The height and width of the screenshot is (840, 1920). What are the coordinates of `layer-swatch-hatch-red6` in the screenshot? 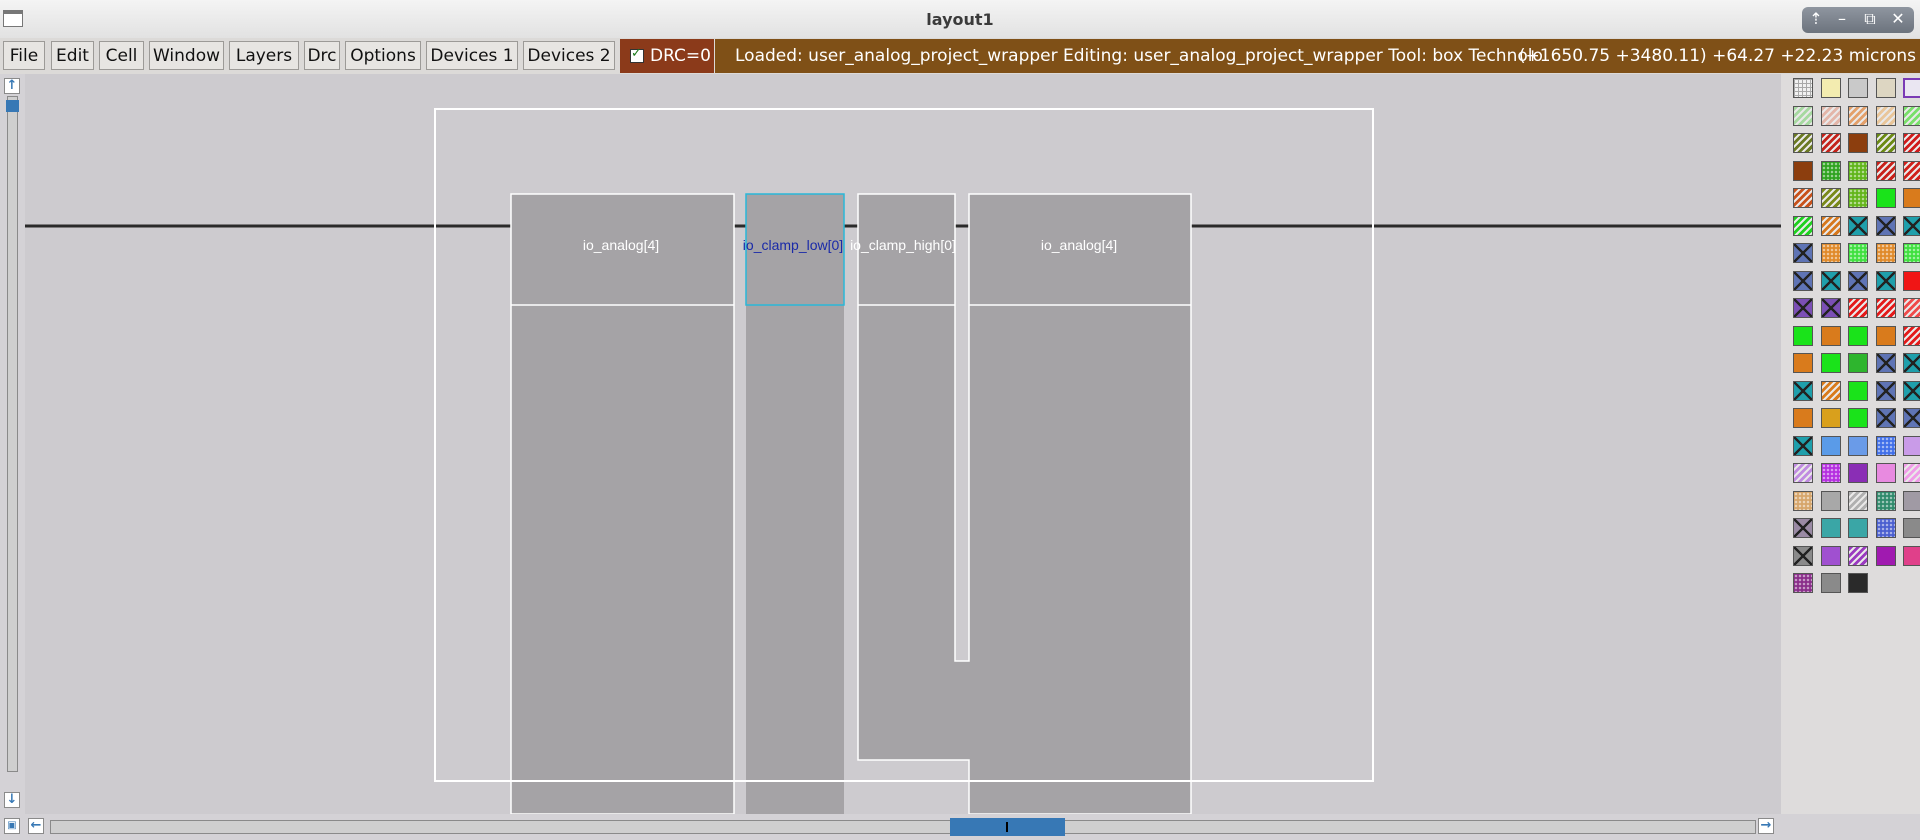 It's located at (1885, 308).